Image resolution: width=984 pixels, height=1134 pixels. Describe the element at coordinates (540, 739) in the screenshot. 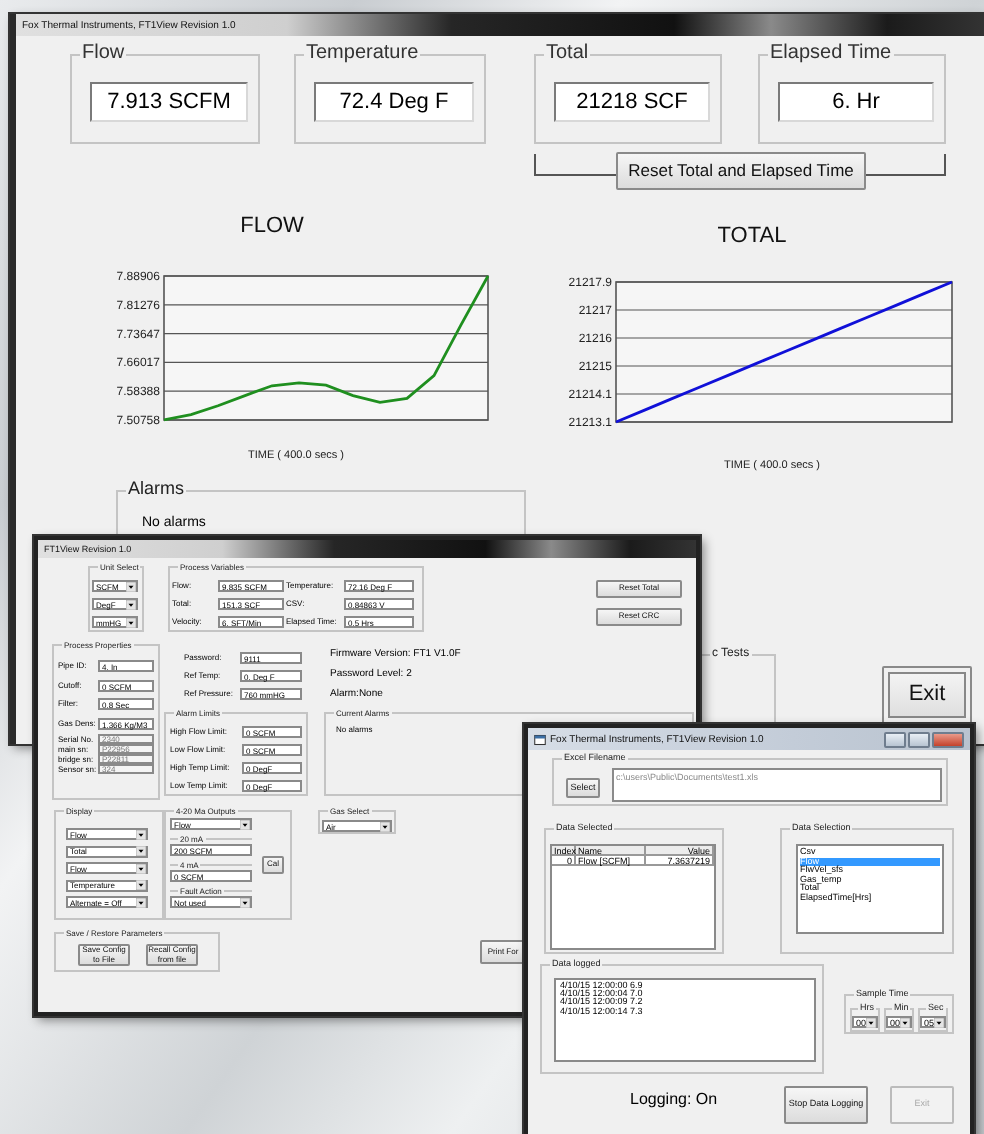

I see `window-icon` at that location.